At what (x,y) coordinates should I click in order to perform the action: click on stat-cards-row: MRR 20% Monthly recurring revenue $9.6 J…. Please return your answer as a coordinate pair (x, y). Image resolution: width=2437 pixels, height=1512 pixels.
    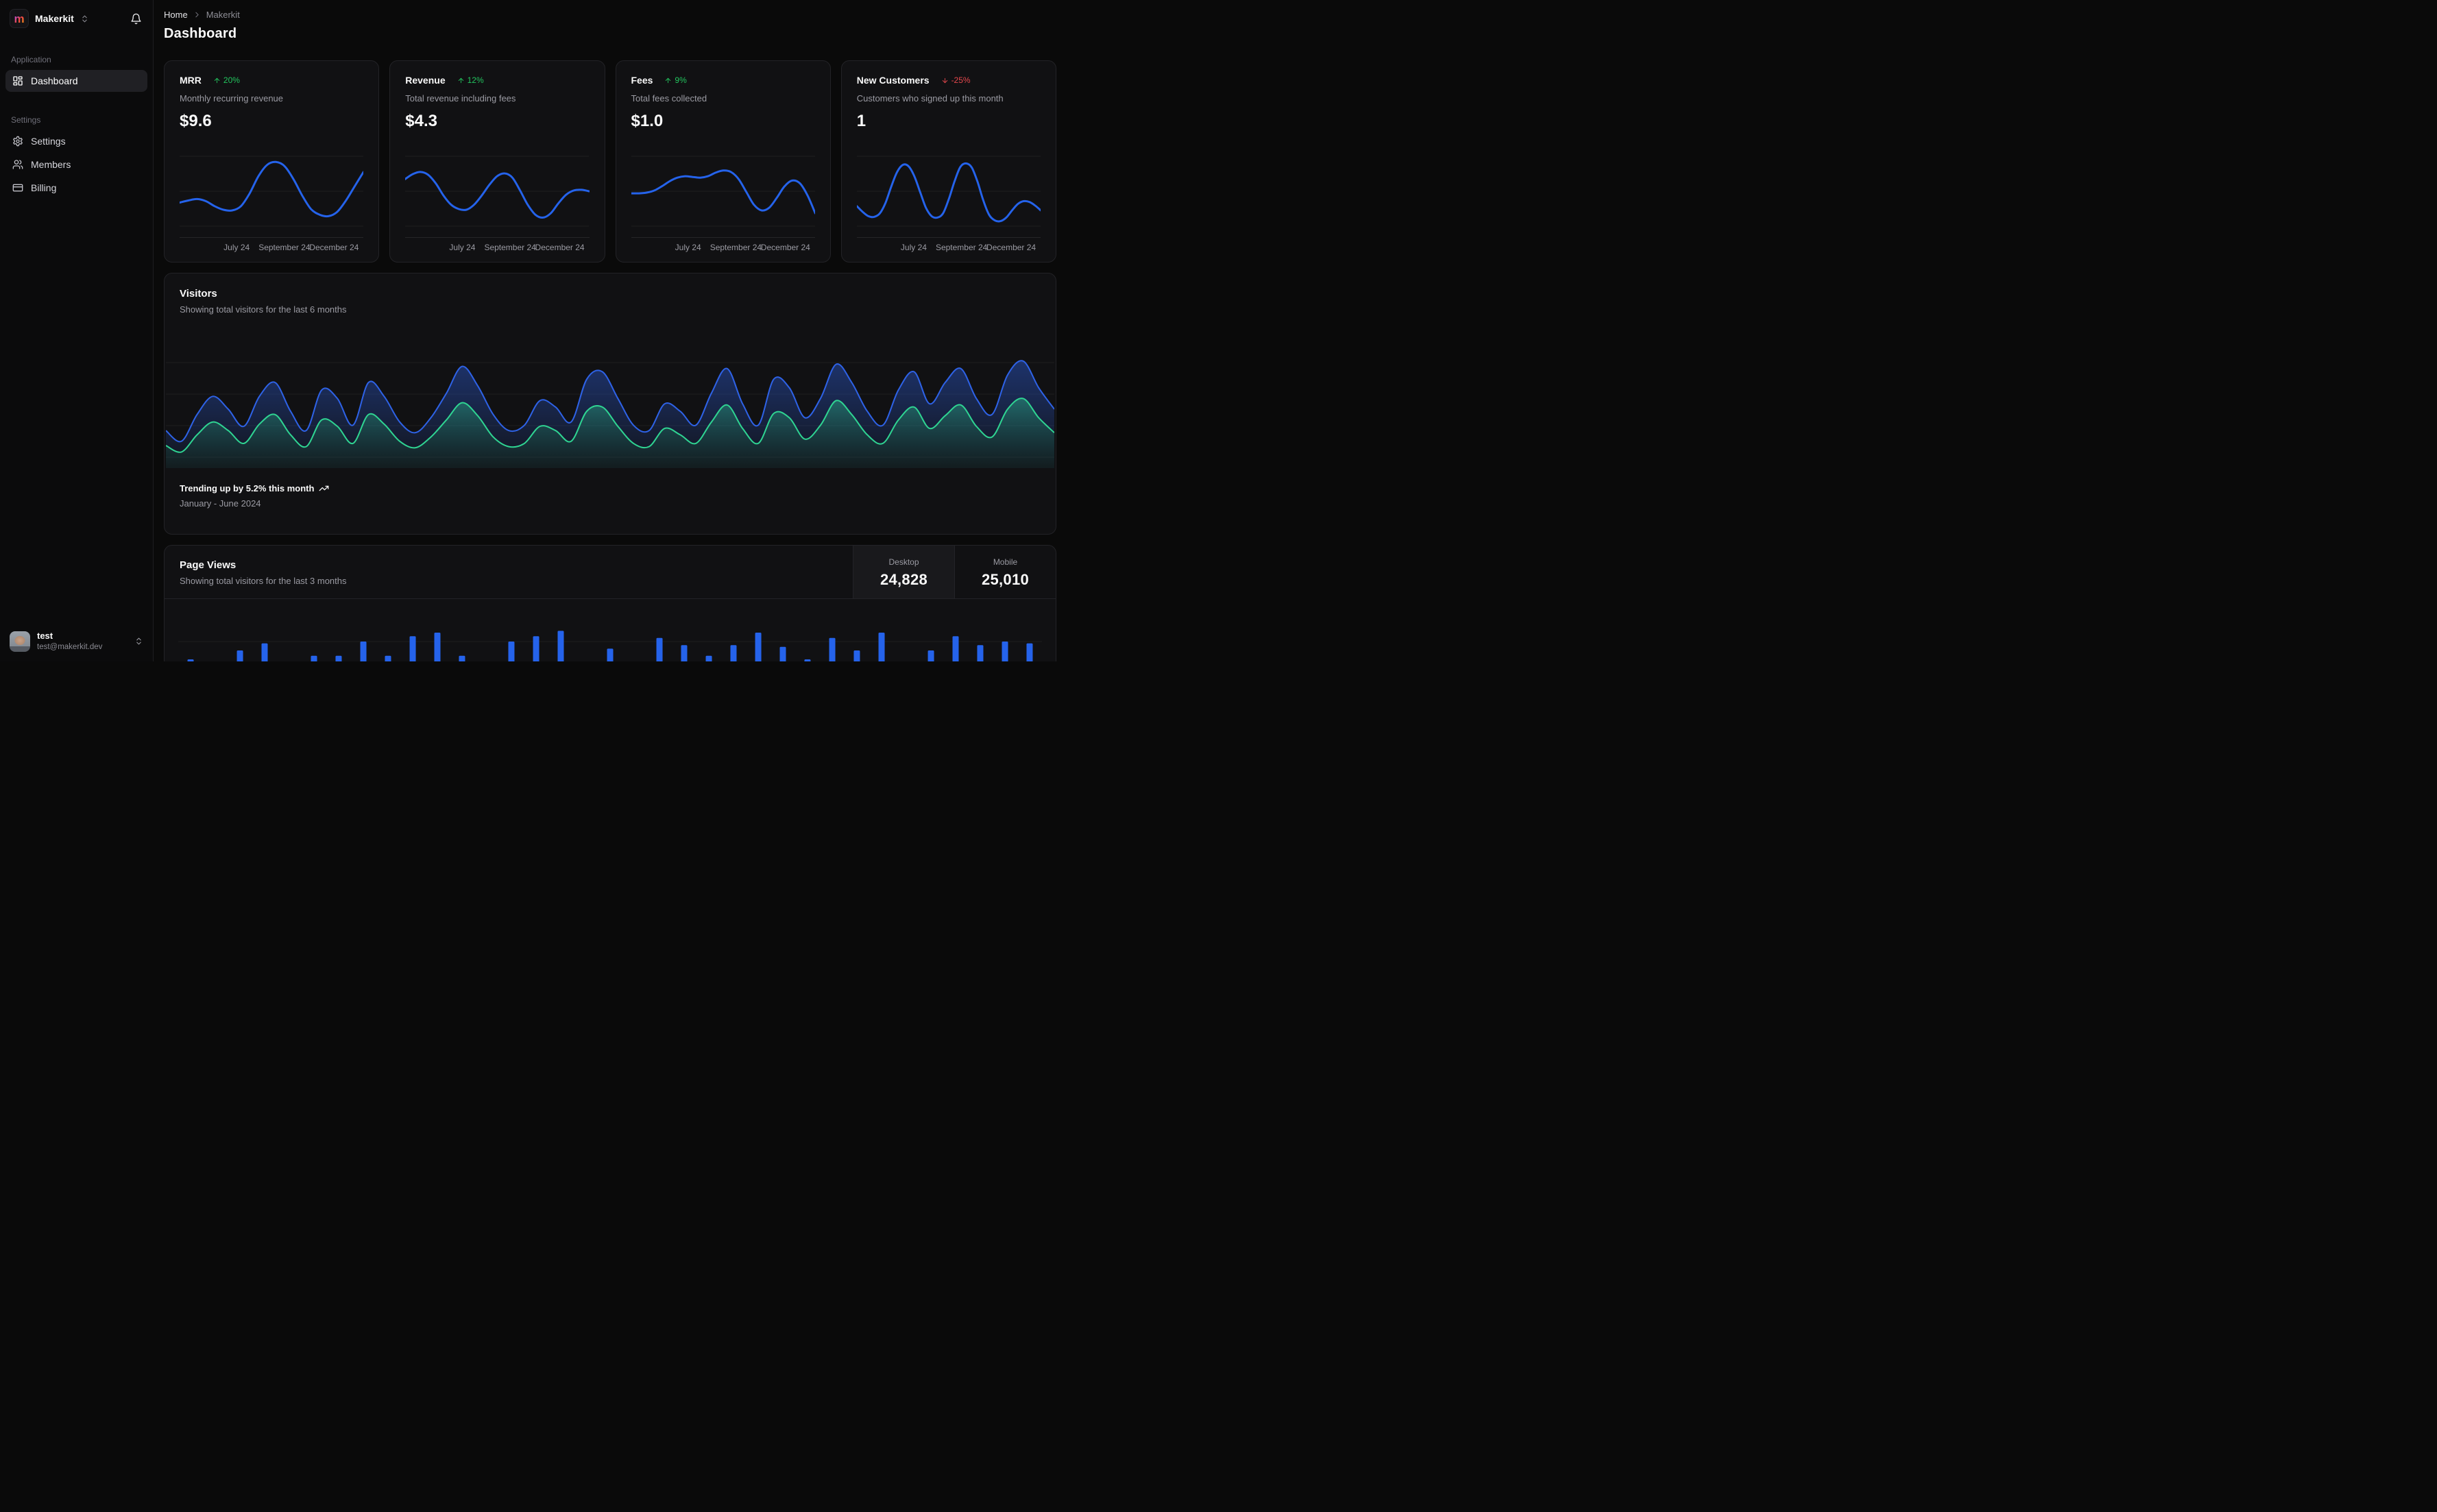
    Looking at the image, I should click on (610, 162).